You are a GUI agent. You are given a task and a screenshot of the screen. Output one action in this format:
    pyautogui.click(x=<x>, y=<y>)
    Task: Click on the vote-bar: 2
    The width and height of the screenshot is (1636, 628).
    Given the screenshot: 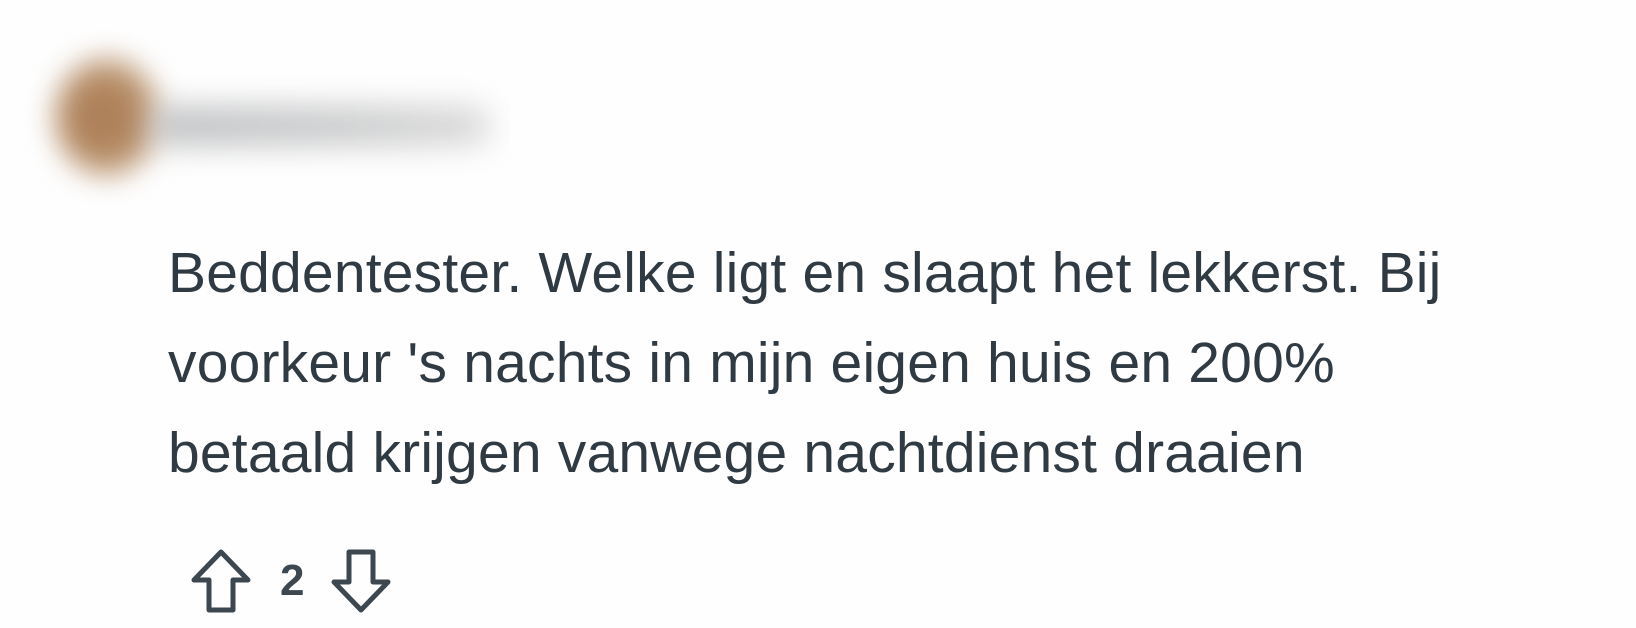 What is the action you would take?
    pyautogui.click(x=291, y=581)
    